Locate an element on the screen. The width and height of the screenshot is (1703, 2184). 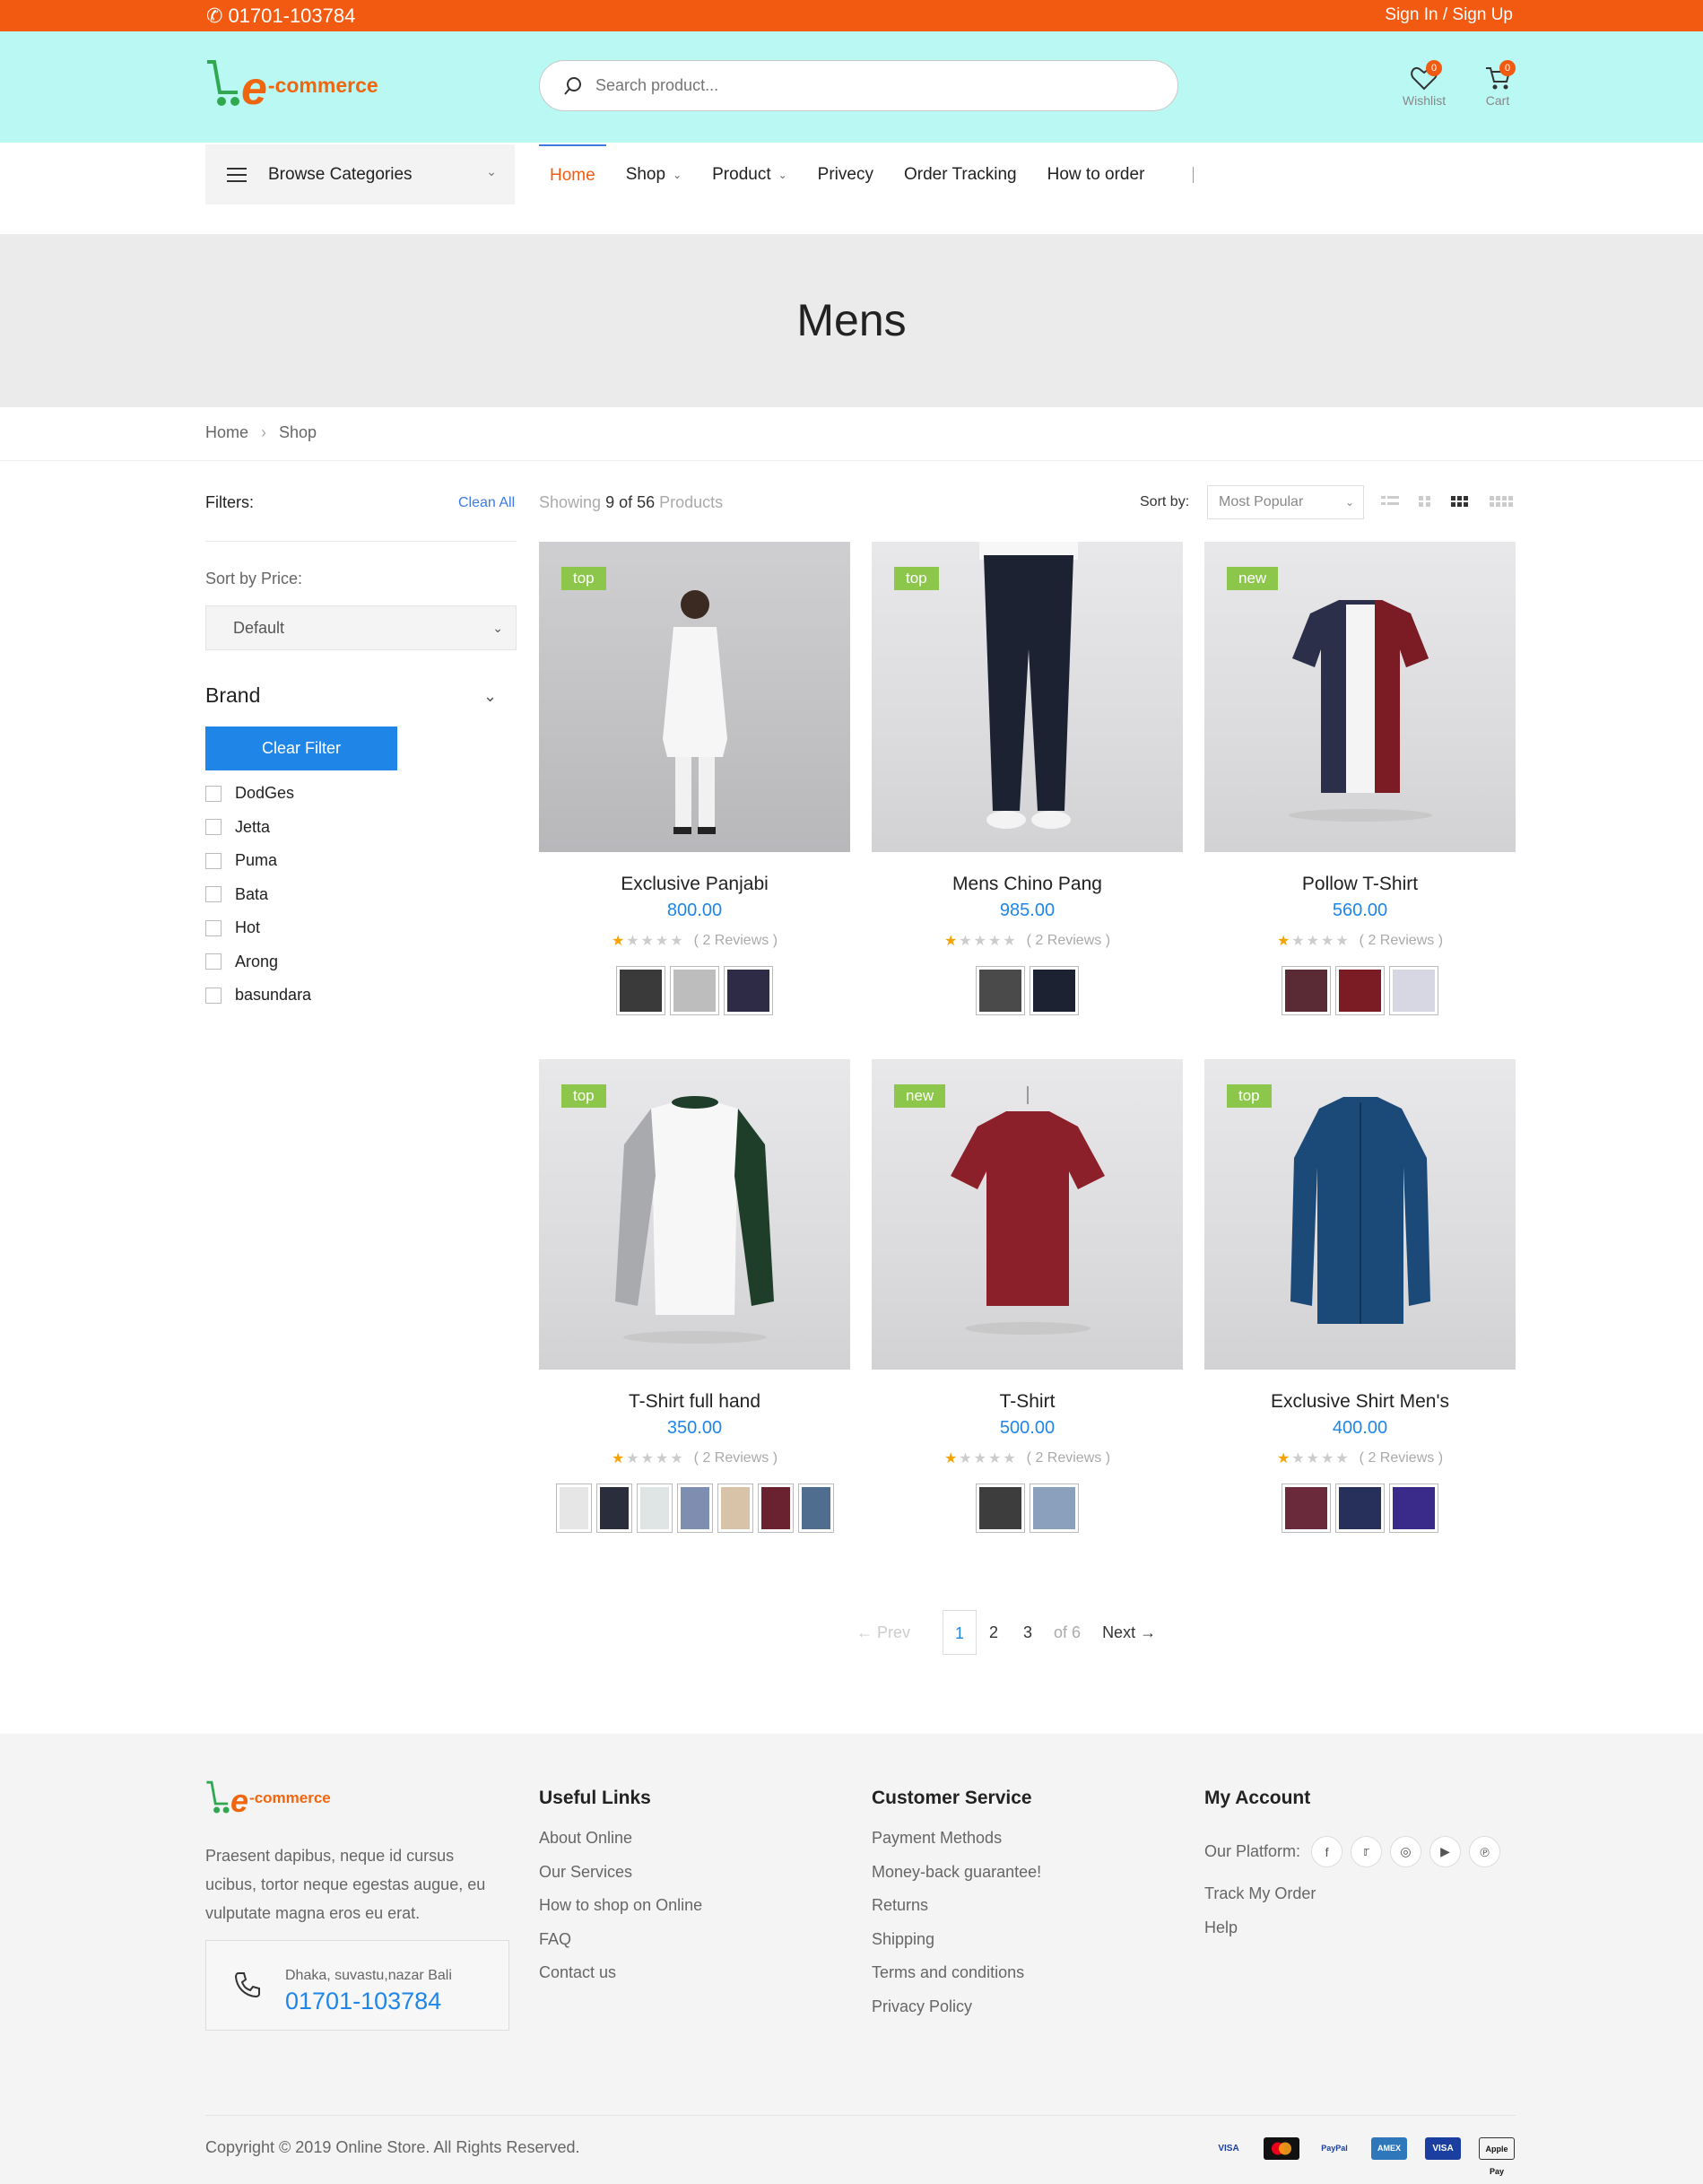
footer-link: Shipping is located at coordinates (956, 1947).